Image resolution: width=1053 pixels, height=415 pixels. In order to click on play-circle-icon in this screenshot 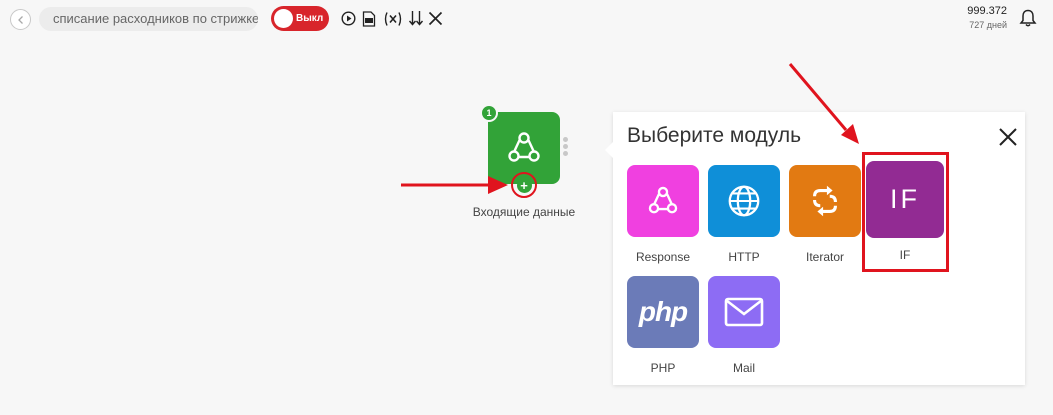, I will do `click(348, 18)`.